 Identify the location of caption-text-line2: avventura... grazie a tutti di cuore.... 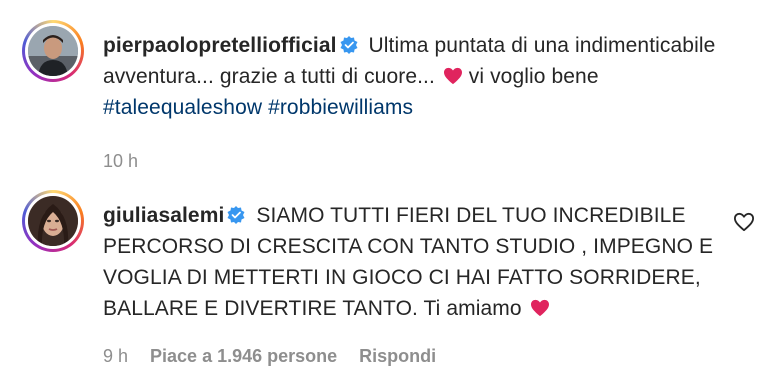
(269, 76).